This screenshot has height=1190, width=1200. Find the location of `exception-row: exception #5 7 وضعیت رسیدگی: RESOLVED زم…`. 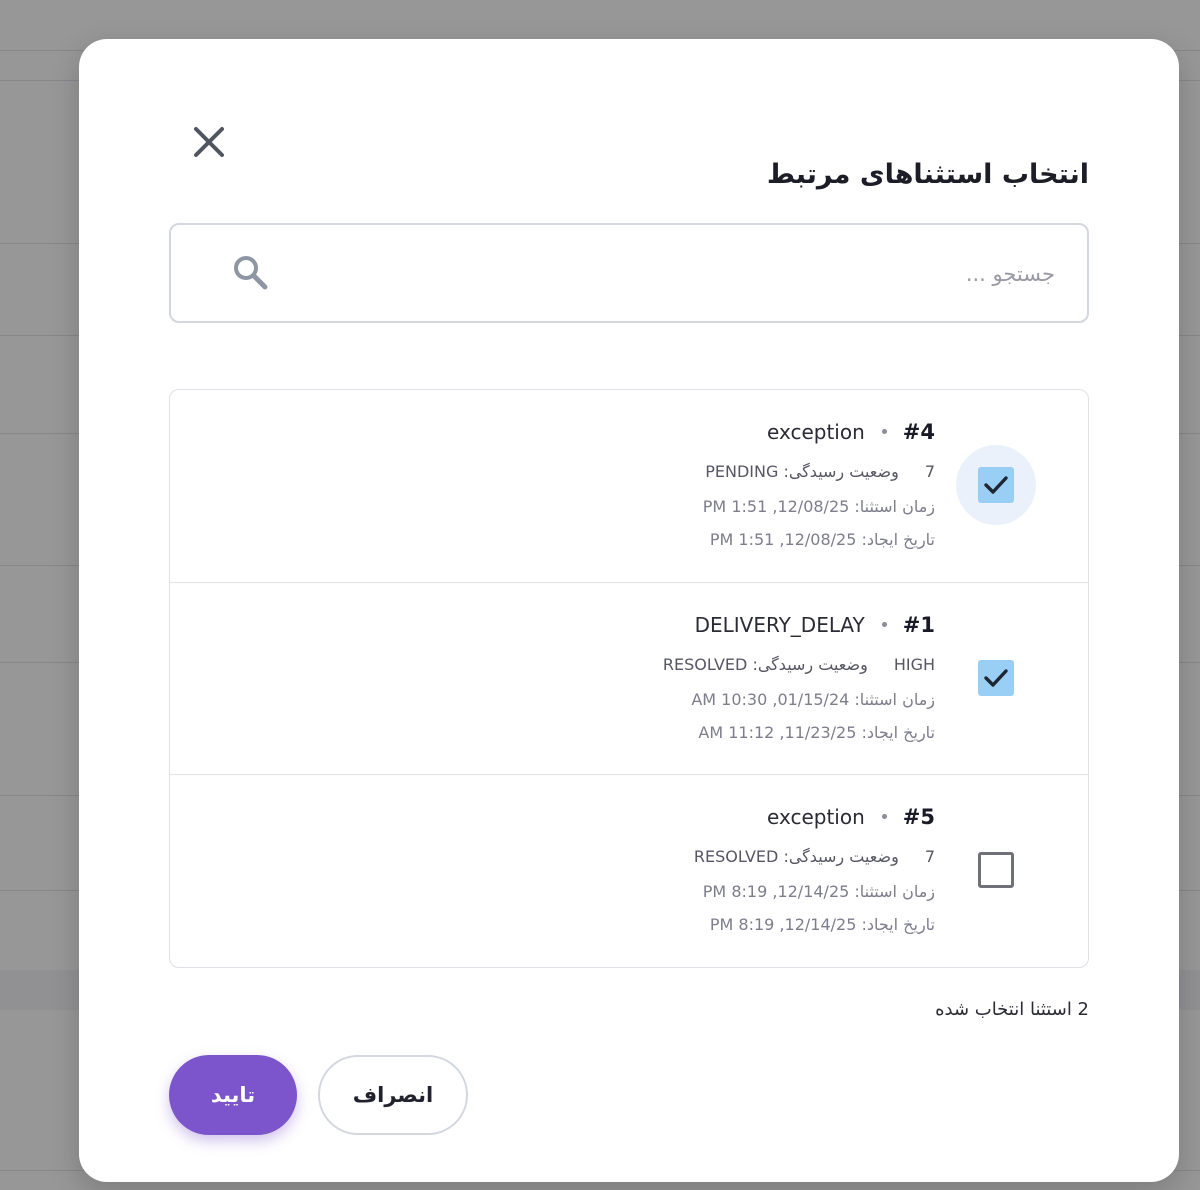

exception-row: exception #5 7 وضعیت رسیدگی: RESOLVED زم… is located at coordinates (629, 870).